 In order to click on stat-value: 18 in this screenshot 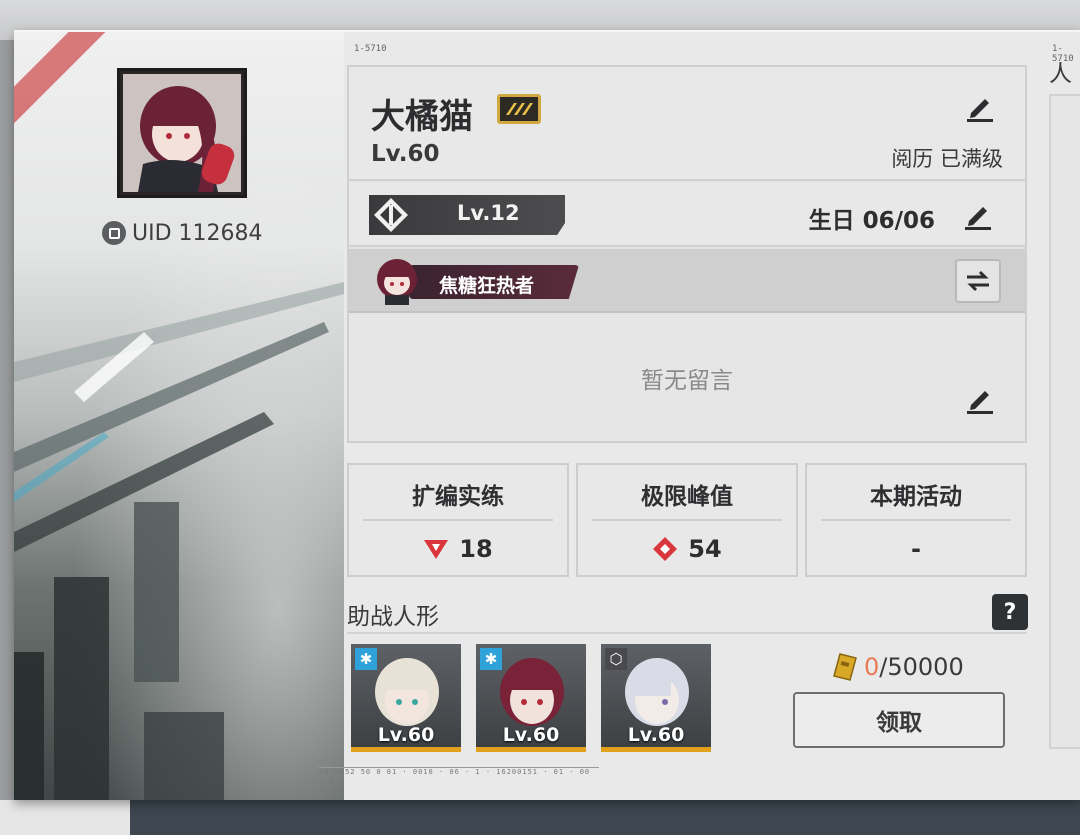, I will do `click(476, 549)`.